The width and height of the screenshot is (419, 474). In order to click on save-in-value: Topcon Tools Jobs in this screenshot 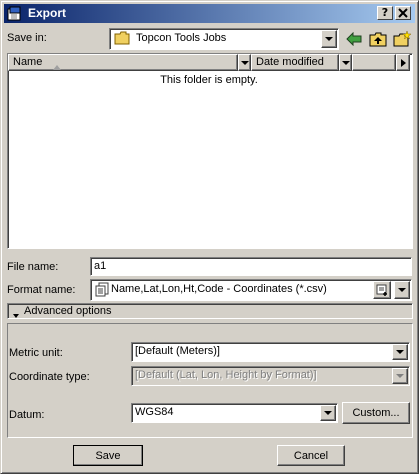, I will do `click(181, 38)`.